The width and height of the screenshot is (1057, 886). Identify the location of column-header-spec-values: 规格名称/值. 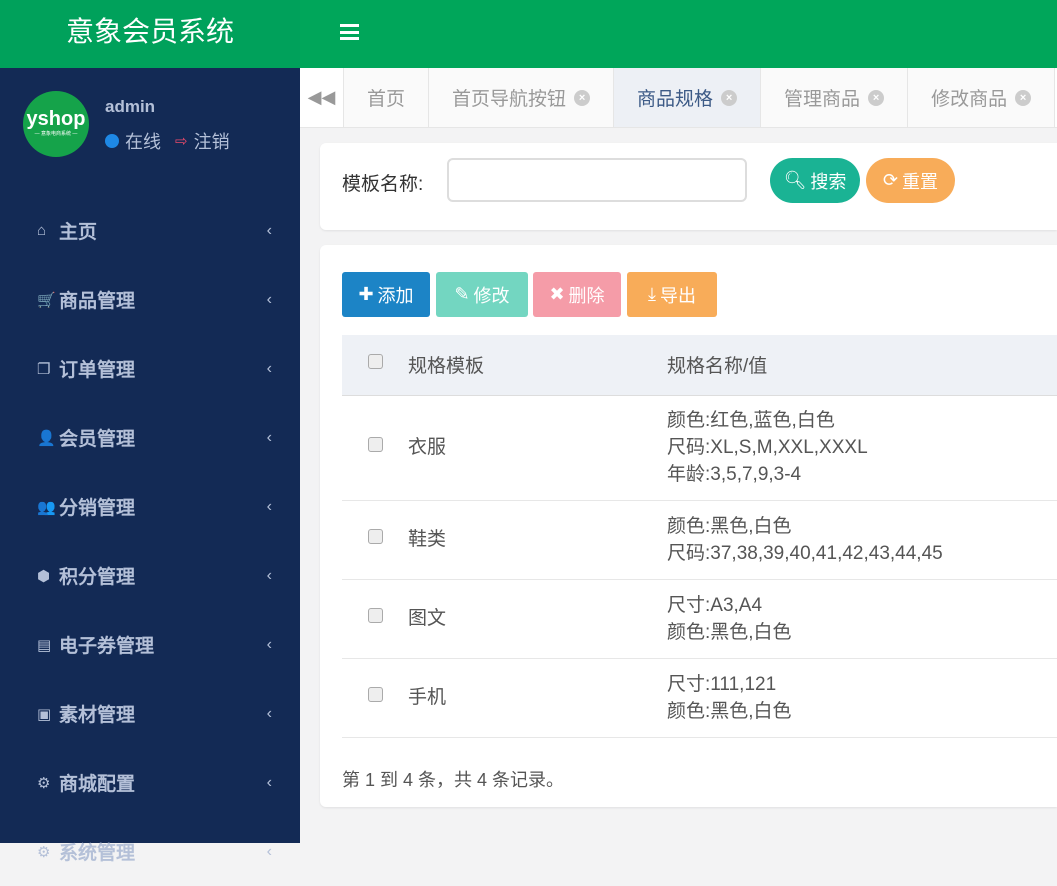
(862, 365).